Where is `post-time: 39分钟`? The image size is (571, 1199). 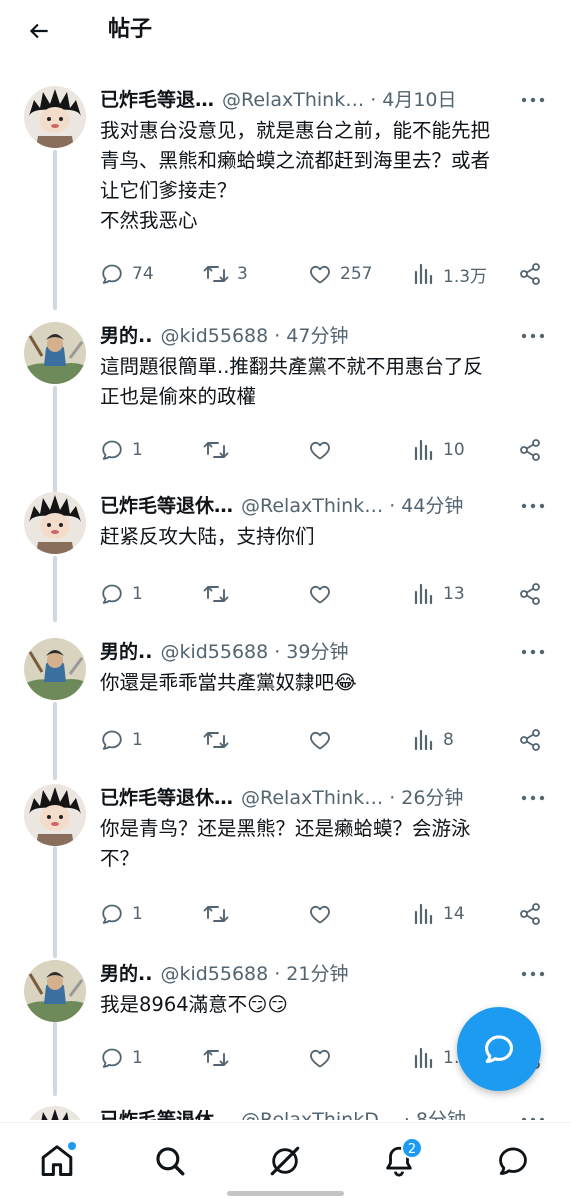 post-time: 39分钟 is located at coordinates (317, 652).